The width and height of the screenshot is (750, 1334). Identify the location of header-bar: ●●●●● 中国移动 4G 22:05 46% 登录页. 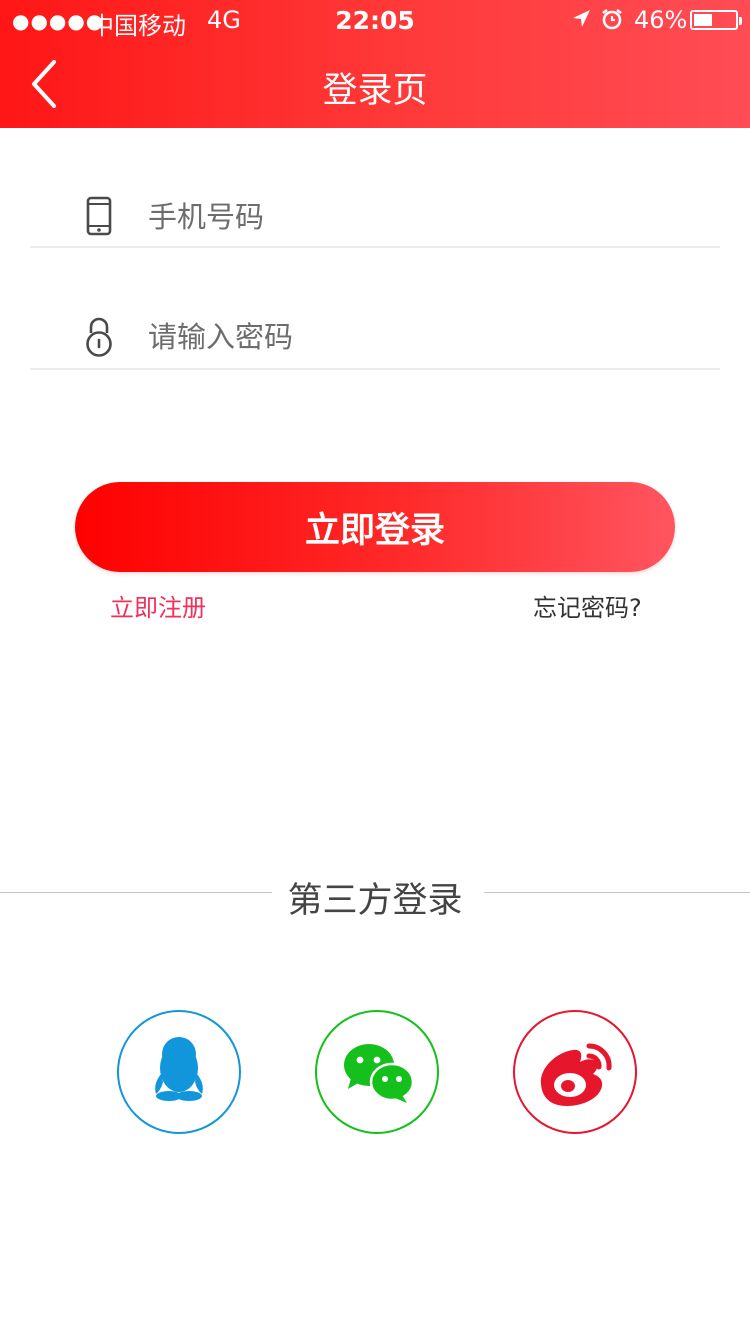
(375, 64).